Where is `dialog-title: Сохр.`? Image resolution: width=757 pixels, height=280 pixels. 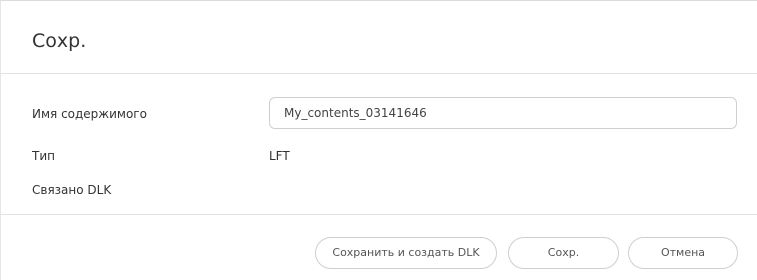
dialog-title: Сохр. is located at coordinates (59, 41).